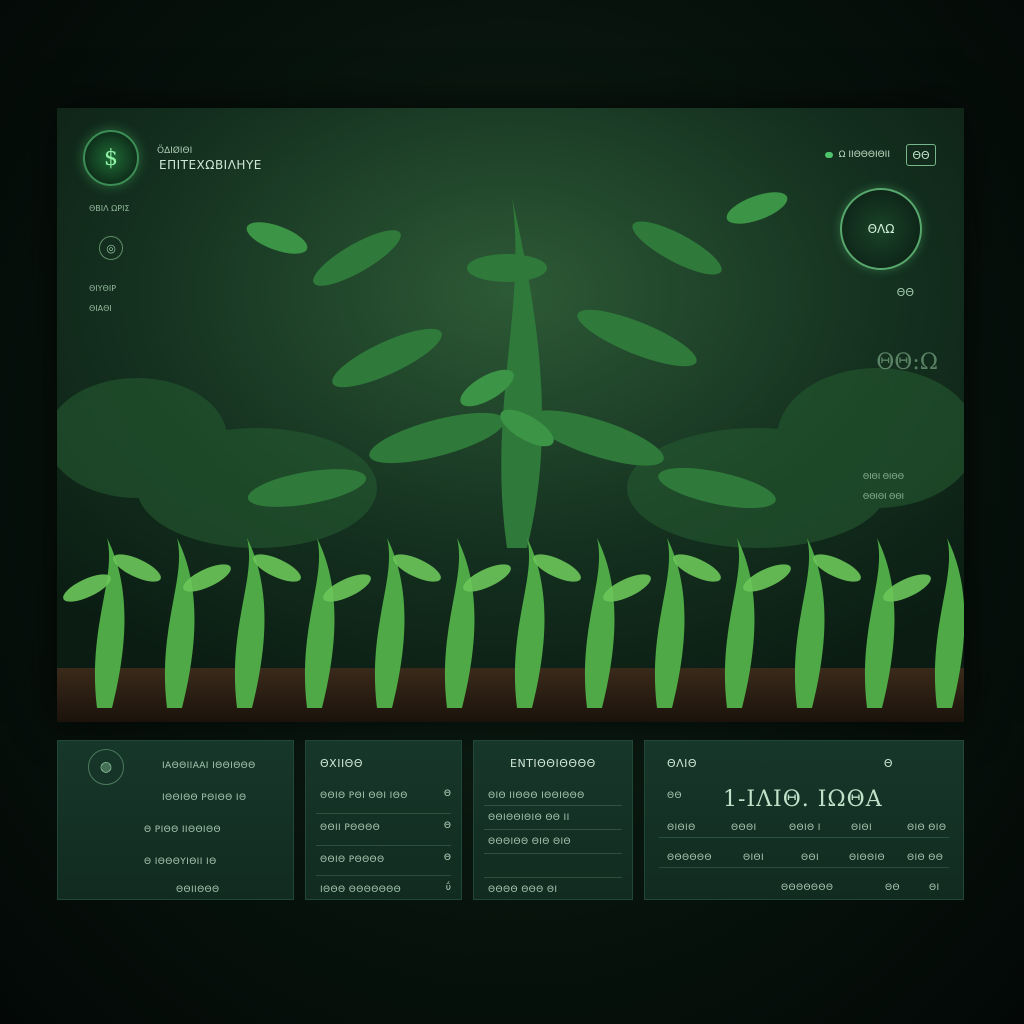  Describe the element at coordinates (805, 828) in the screenshot. I see `readings-col-3: ΘΘΙΘ Ι` at that location.